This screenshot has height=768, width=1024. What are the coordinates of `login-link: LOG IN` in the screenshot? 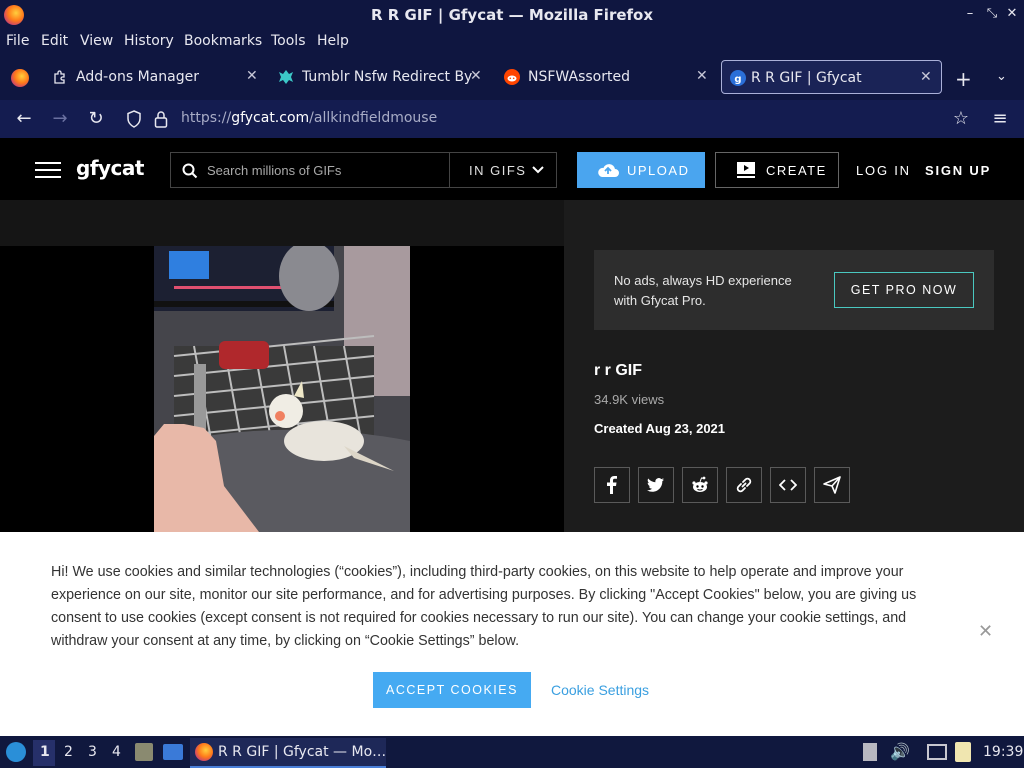 It's located at (883, 170).